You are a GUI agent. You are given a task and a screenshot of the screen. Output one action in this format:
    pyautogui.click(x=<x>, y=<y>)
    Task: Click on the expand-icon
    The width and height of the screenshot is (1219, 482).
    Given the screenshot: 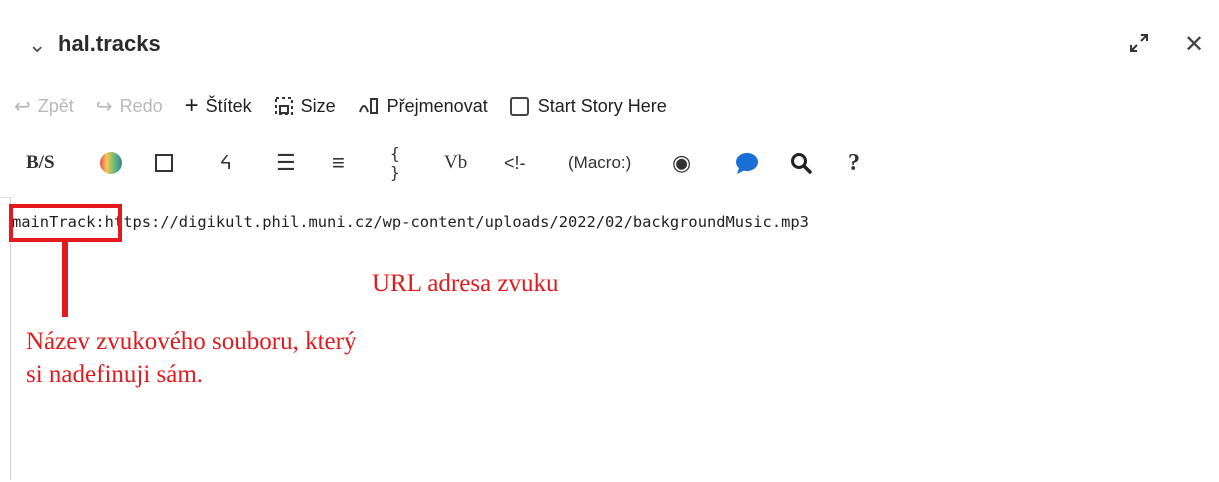 What is the action you would take?
    pyautogui.click(x=1139, y=43)
    